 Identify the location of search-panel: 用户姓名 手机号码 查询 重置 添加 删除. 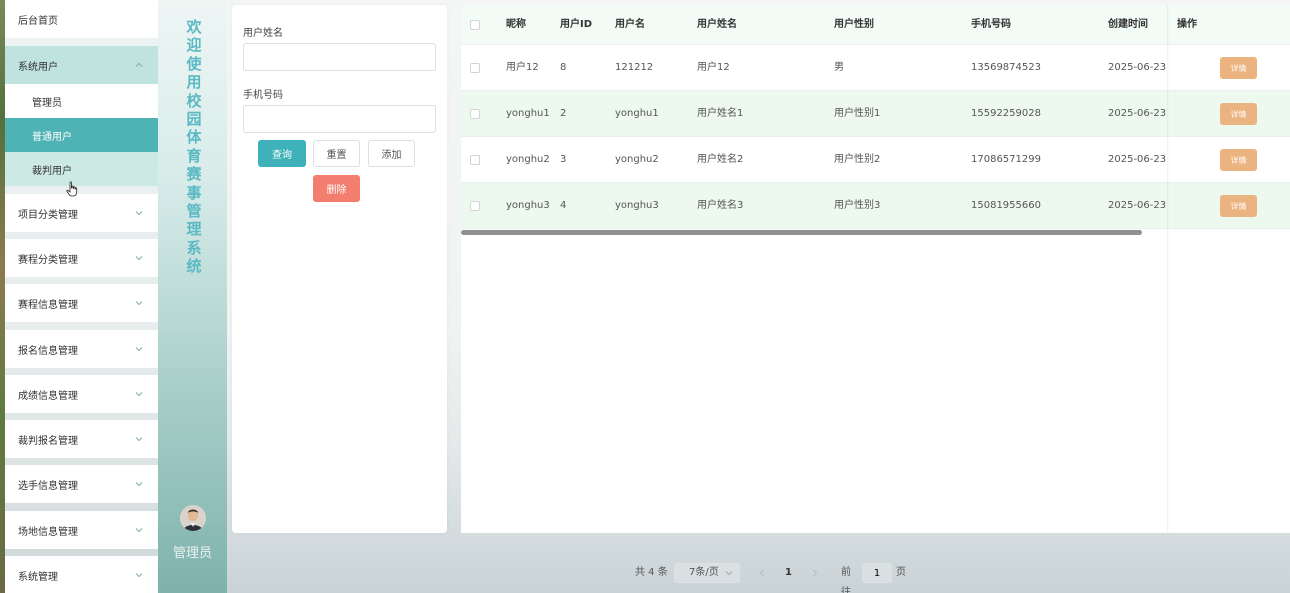
(339, 269).